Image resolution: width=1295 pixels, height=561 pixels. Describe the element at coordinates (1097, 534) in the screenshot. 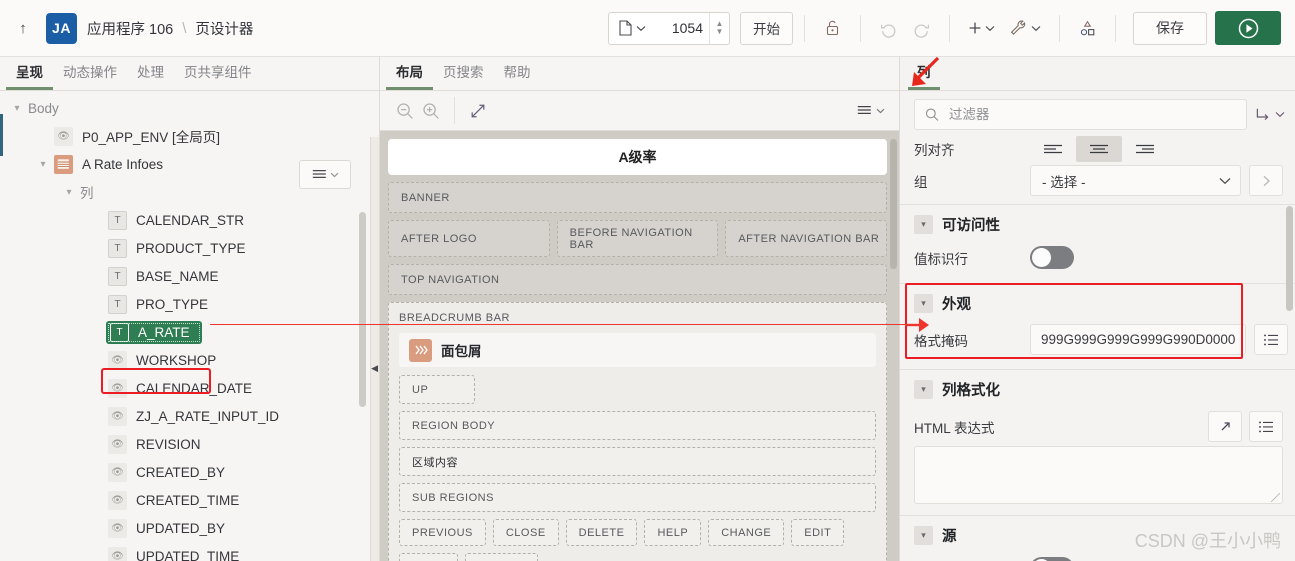

I see `section-source: ▾ 源` at that location.